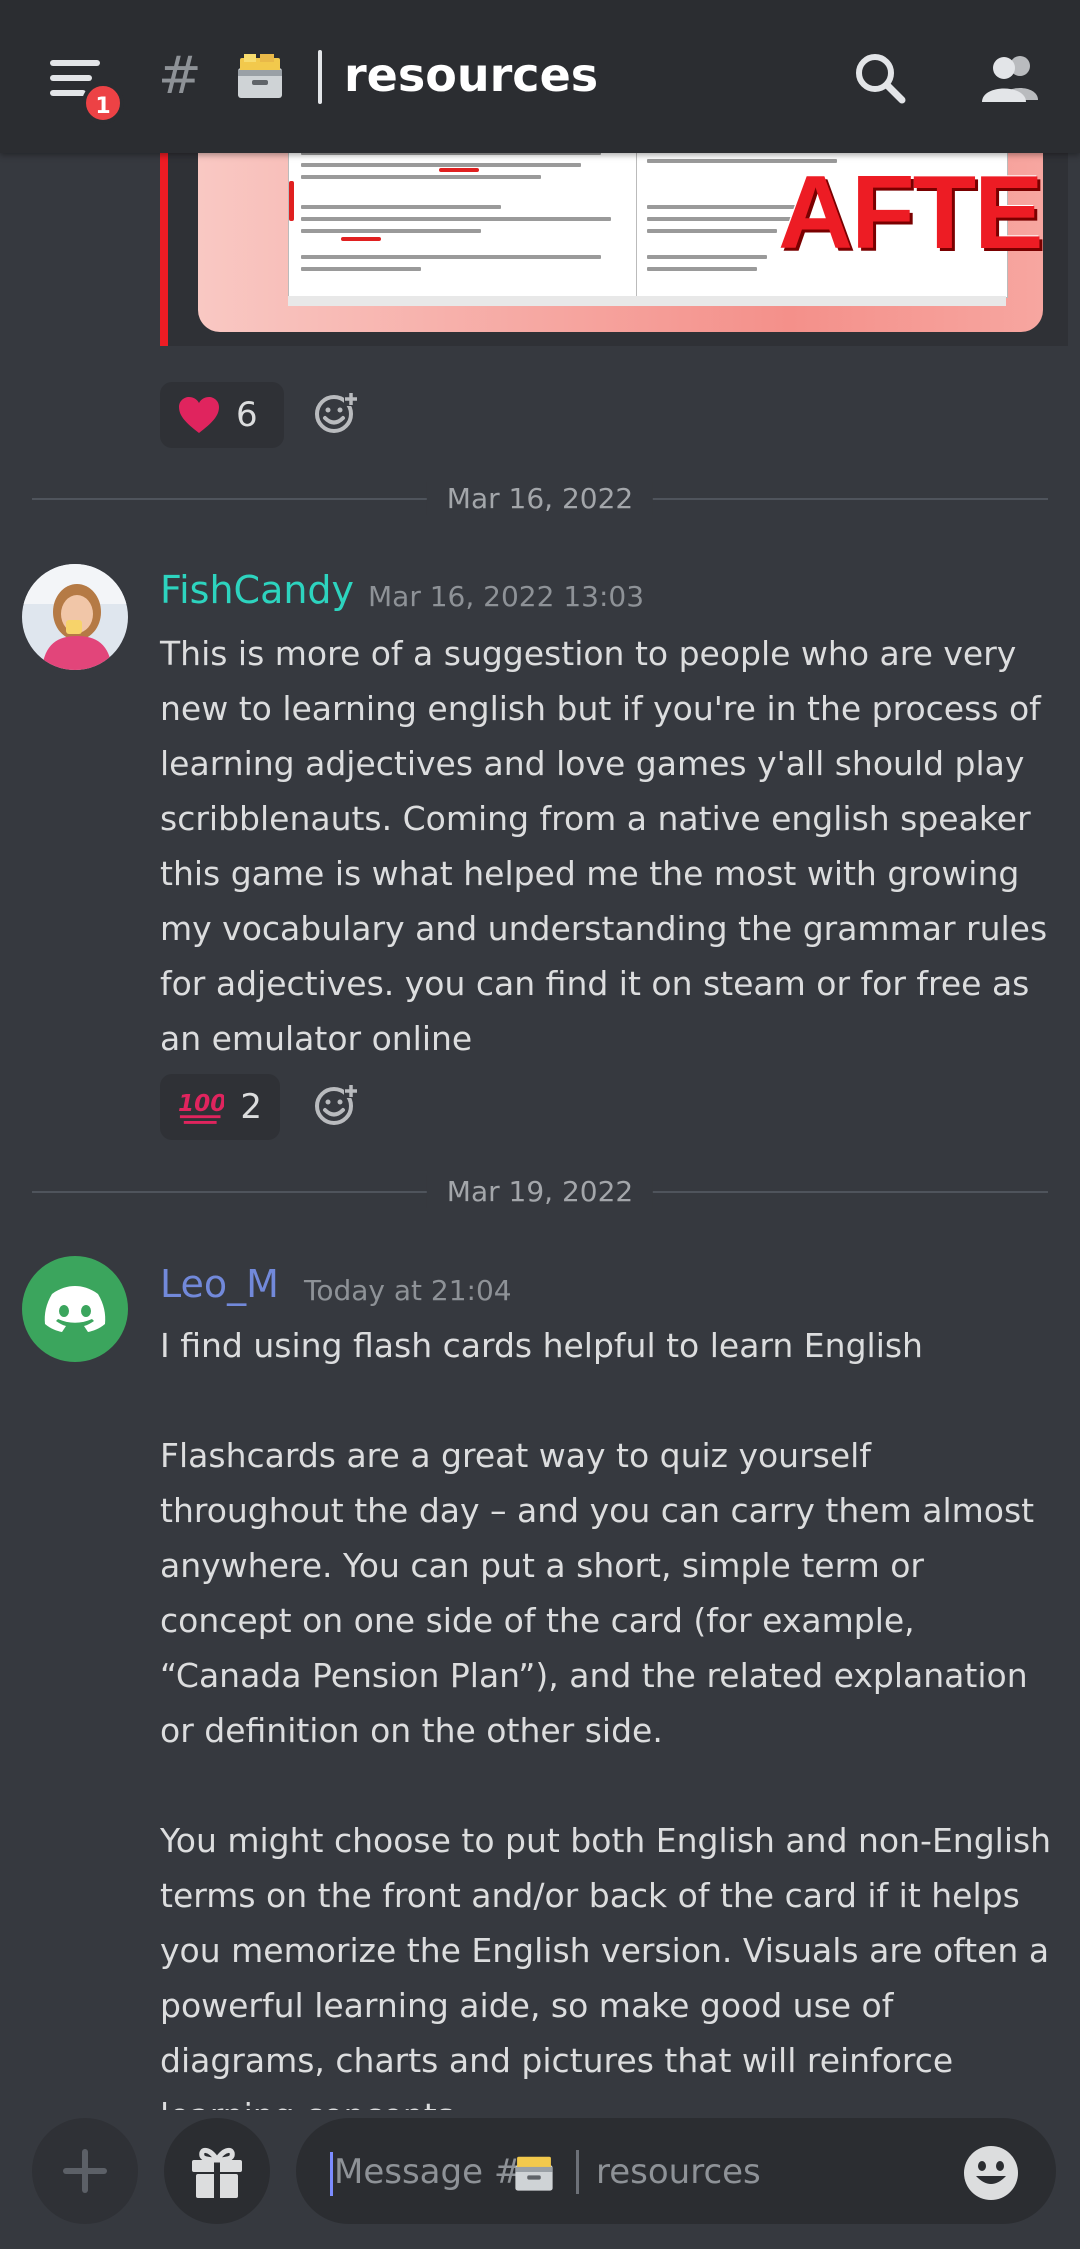  What do you see at coordinates (201, 1103) in the screenshot?
I see `svg-text: 100` at bounding box center [201, 1103].